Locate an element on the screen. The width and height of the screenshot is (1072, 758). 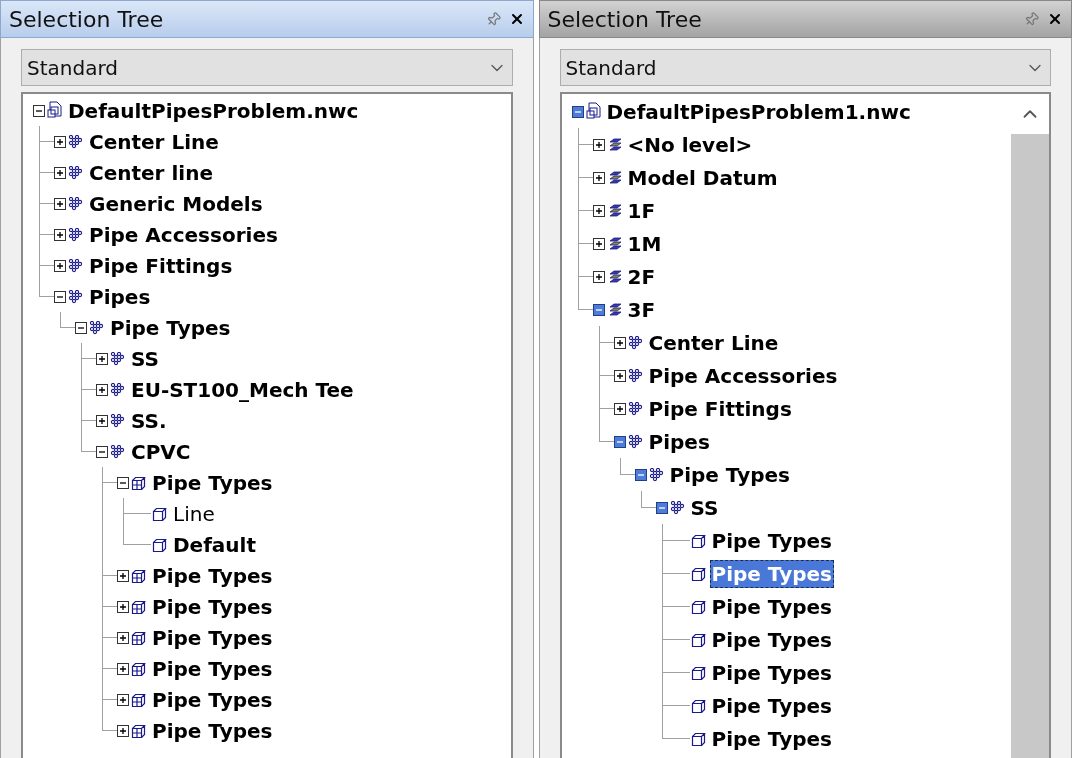
tree-node-label: 1M is located at coordinates (644, 243).